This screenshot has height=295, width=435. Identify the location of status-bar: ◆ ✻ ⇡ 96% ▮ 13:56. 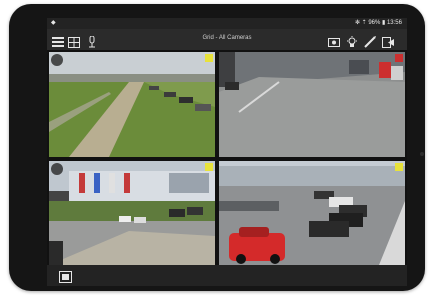
(227, 23).